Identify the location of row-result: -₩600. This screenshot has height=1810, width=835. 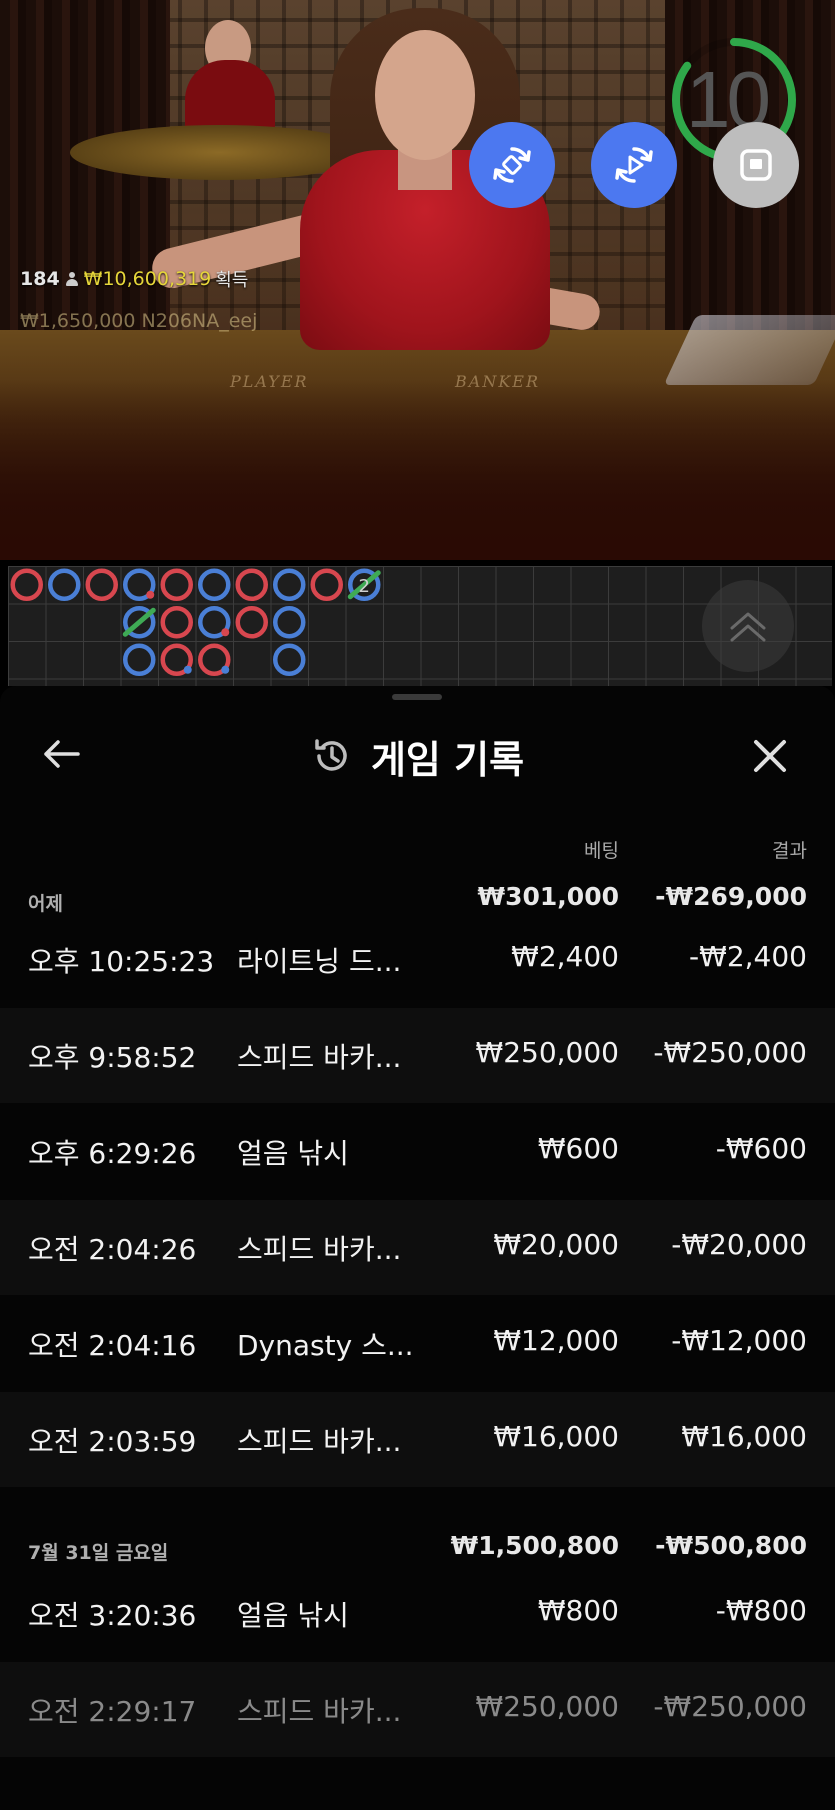
(761, 1148).